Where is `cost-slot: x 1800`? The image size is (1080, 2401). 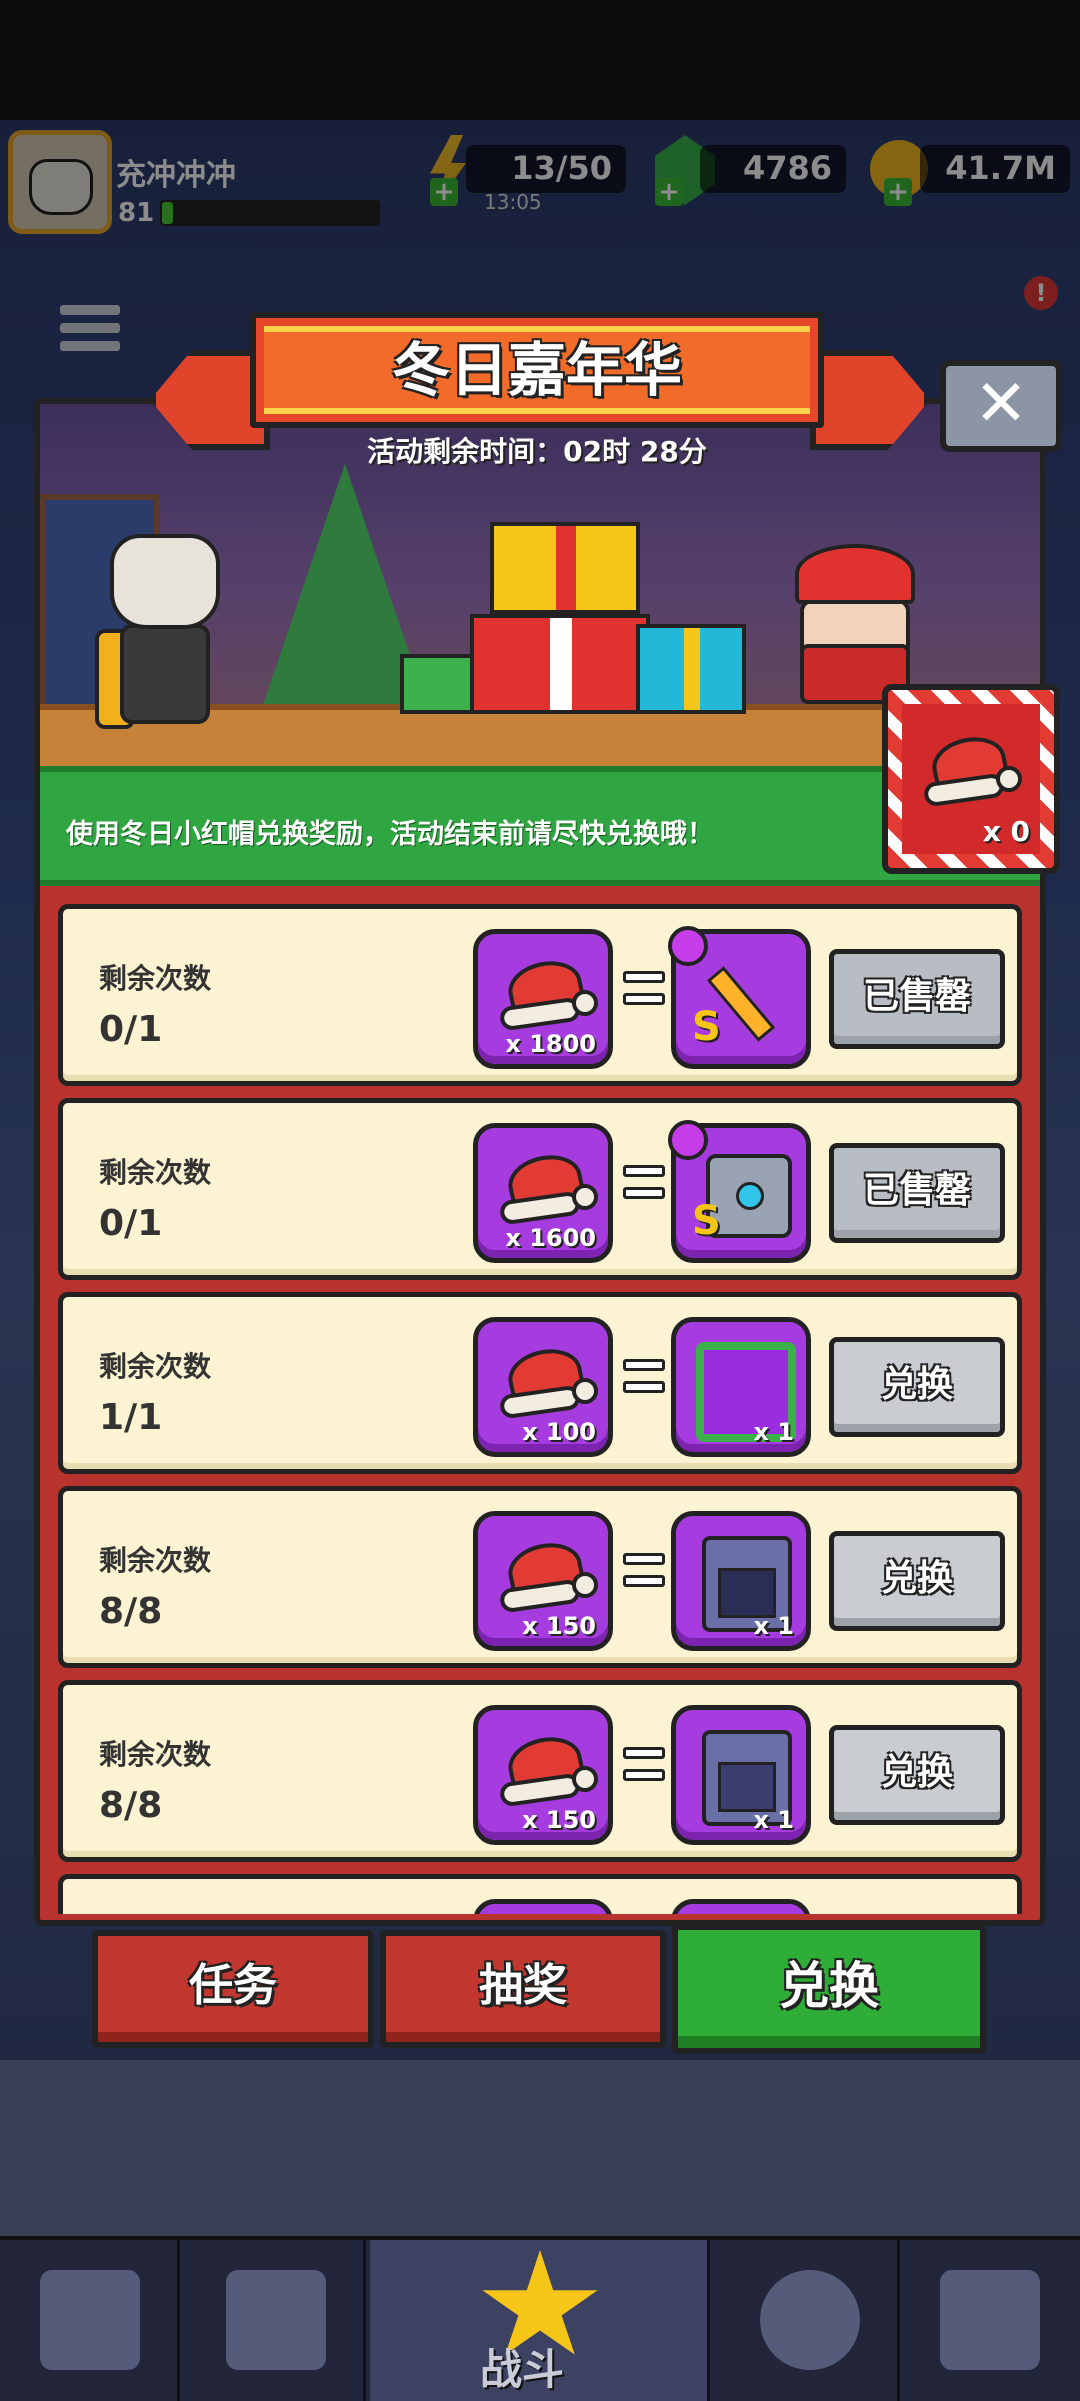 cost-slot: x 1800 is located at coordinates (543, 999).